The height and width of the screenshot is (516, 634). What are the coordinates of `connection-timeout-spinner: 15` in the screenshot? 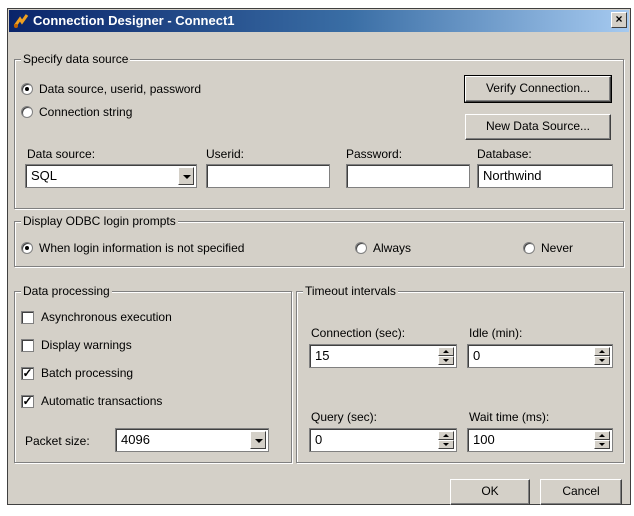 It's located at (383, 356).